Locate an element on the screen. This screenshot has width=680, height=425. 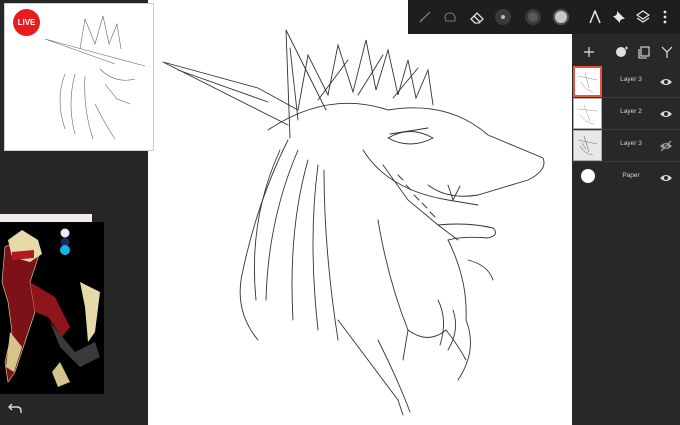
color-reference-image is located at coordinates (52, 308).